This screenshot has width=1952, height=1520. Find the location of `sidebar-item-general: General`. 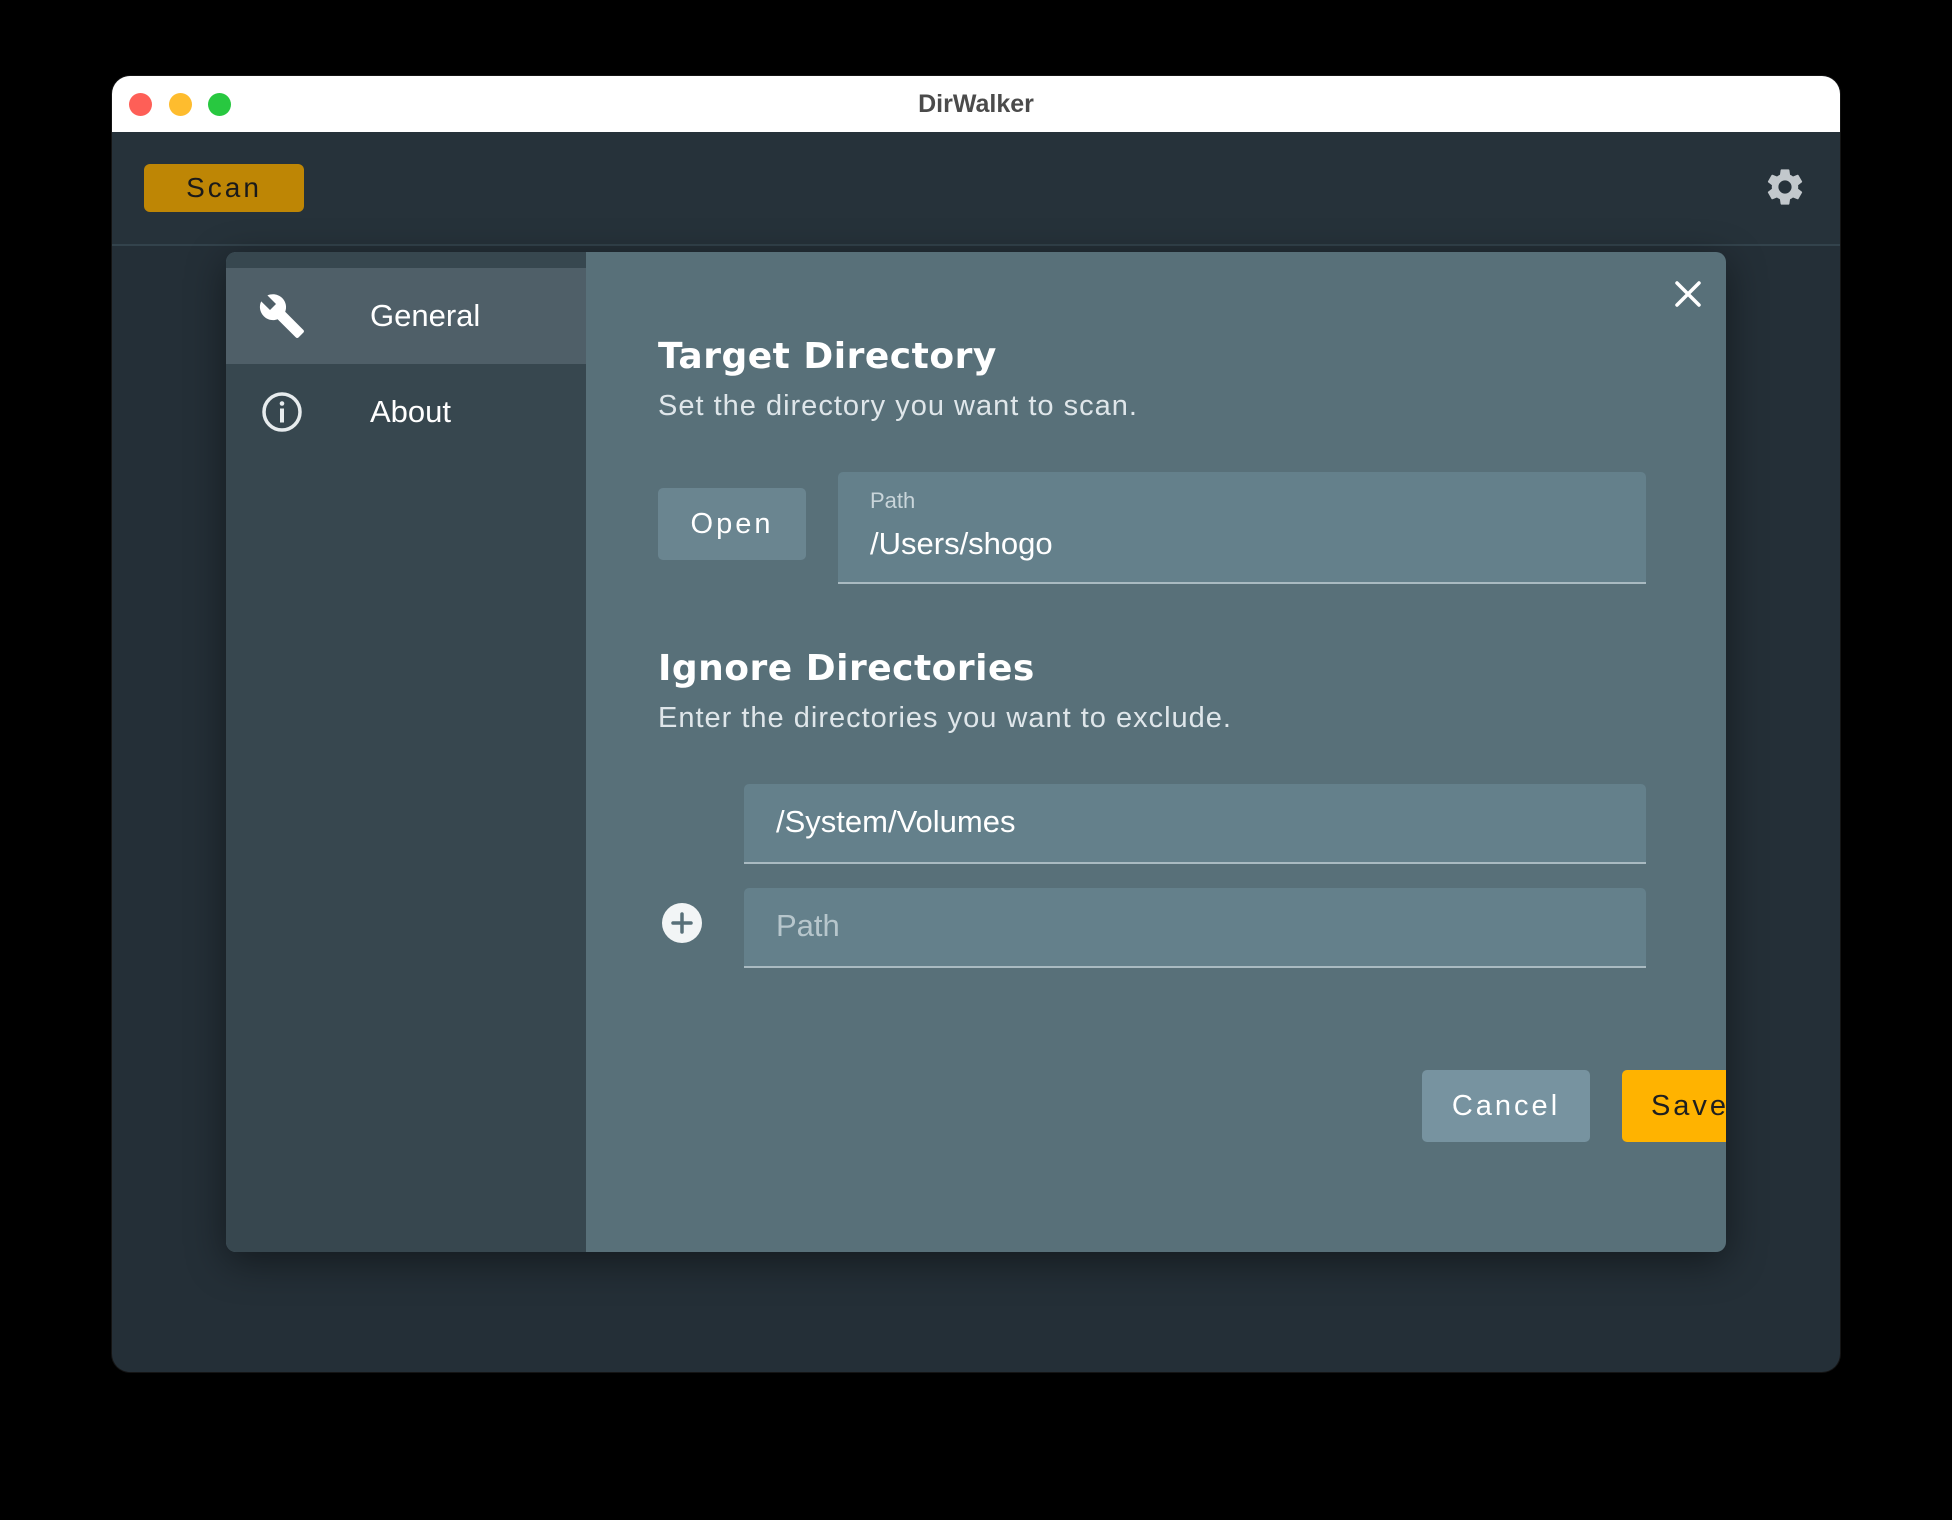

sidebar-item-general: General is located at coordinates (406, 316).